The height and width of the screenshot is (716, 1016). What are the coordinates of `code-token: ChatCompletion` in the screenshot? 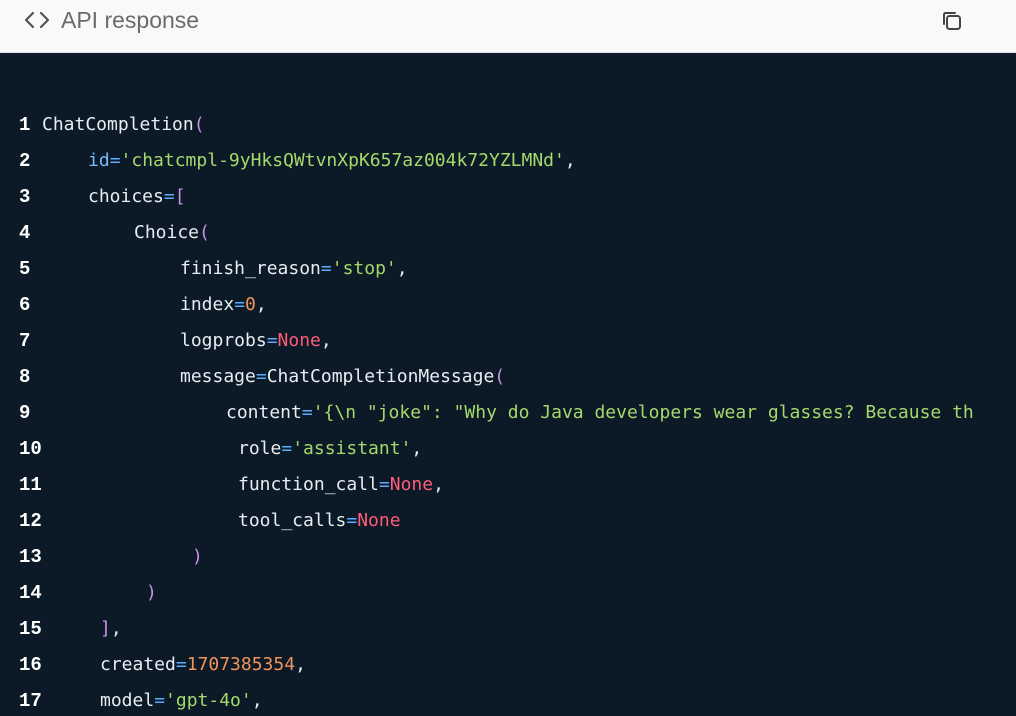 It's located at (118, 124).